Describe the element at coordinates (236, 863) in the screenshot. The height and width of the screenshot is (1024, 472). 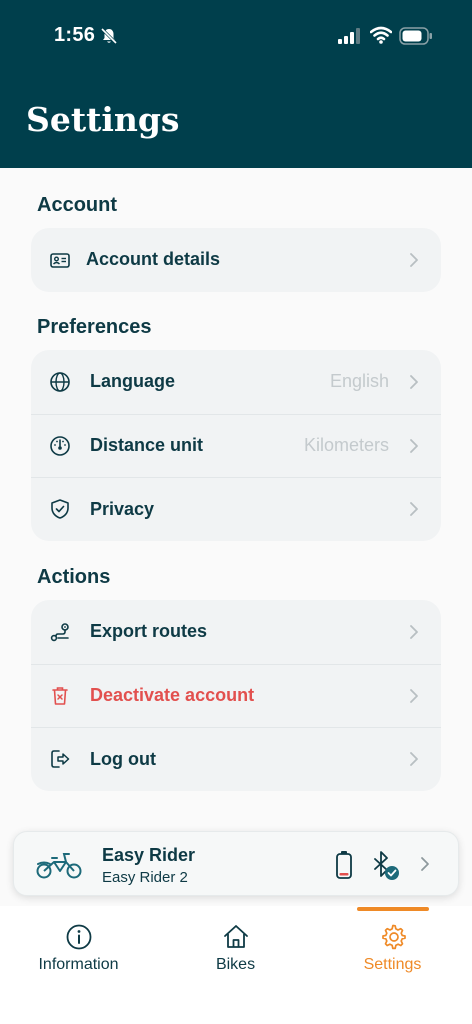
I see `connected-bike-card: Easy Rider Easy Rider 2` at that location.